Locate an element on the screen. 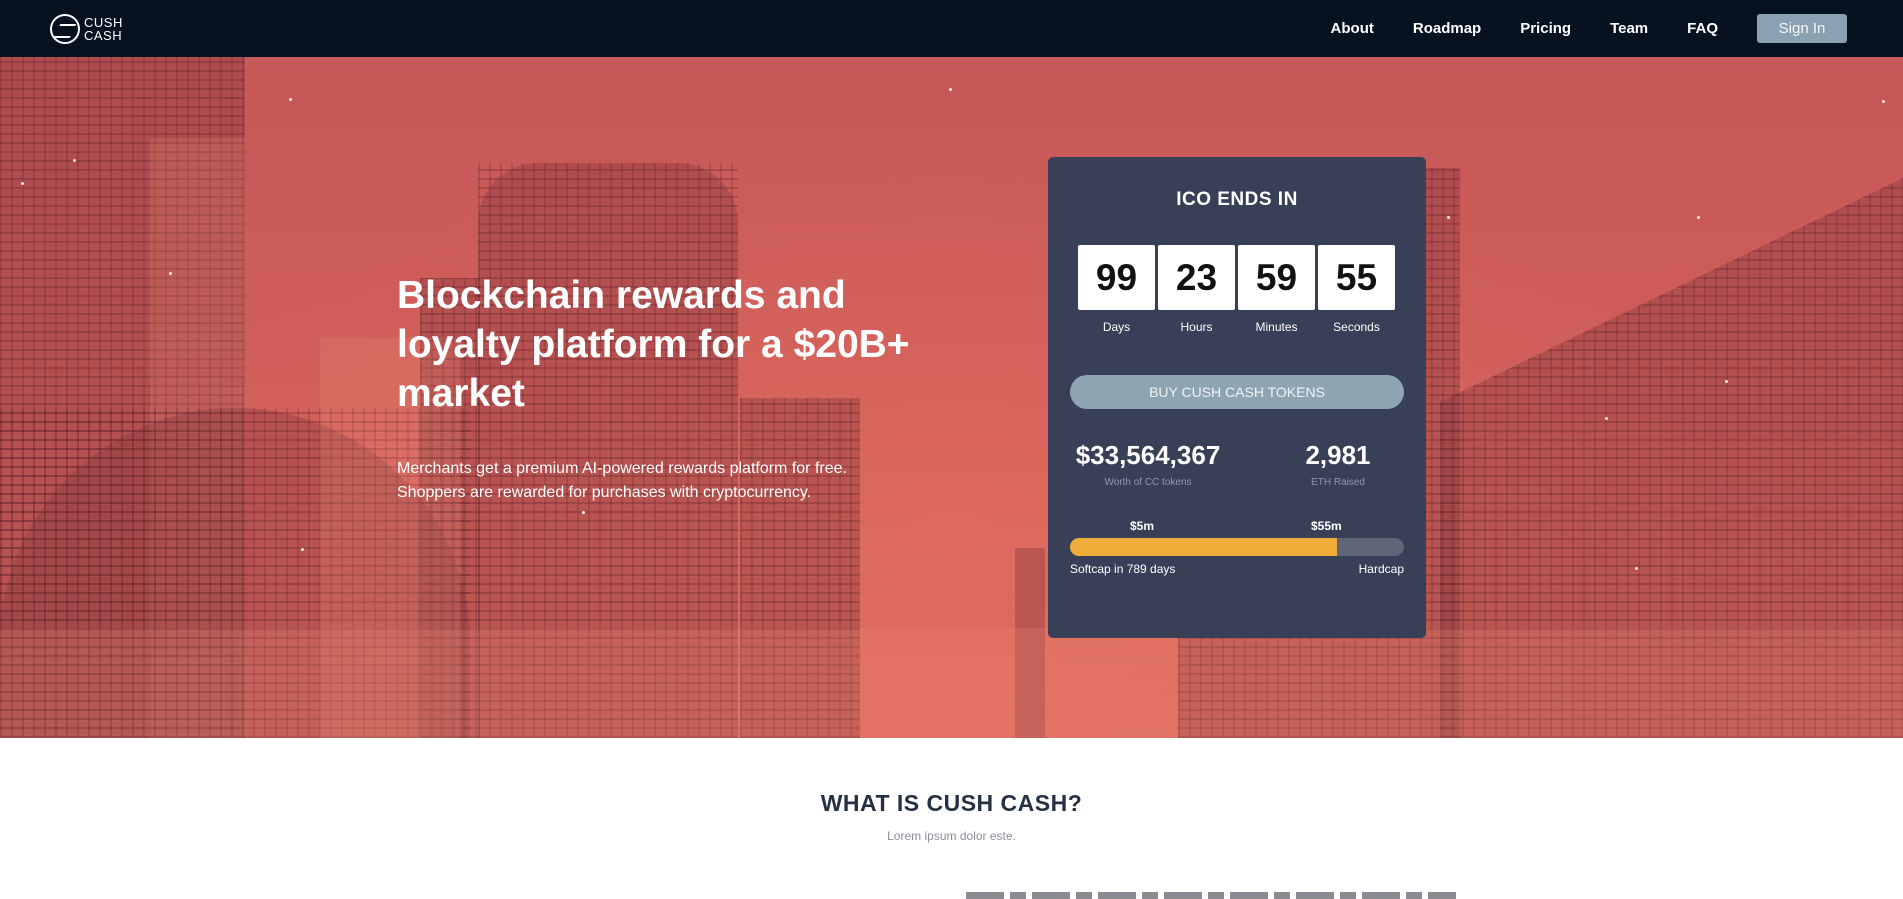 This screenshot has width=1903, height=899. countdown-minutes-value: 59 is located at coordinates (1276, 277).